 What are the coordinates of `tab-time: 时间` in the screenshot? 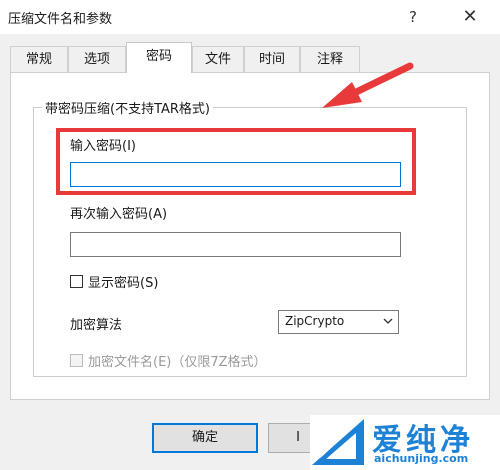 It's located at (272, 59).